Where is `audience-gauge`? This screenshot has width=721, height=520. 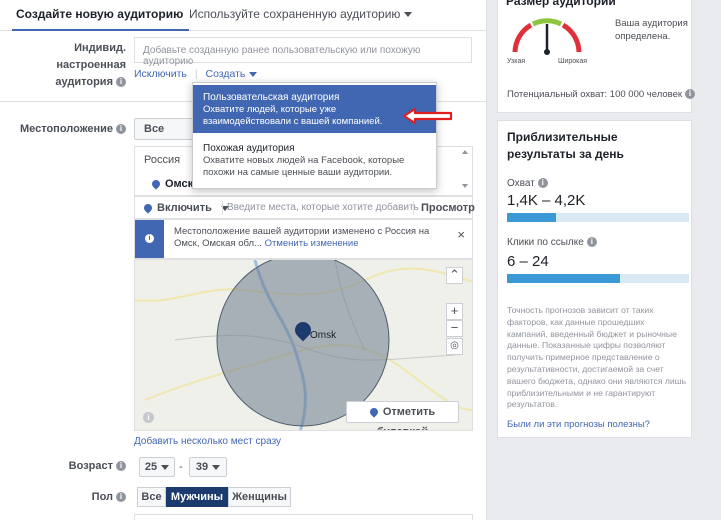 audience-gauge is located at coordinates (547, 36).